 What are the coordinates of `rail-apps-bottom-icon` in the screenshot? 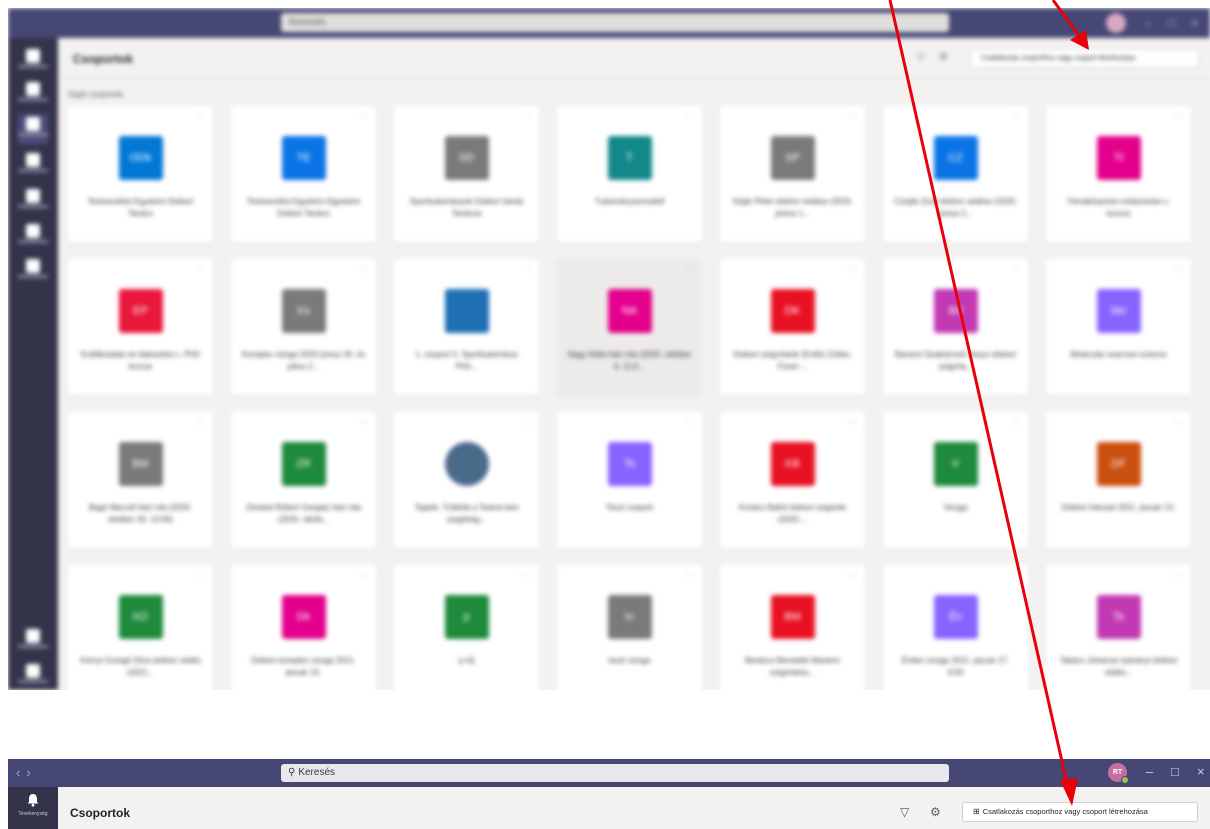 It's located at (33, 641).